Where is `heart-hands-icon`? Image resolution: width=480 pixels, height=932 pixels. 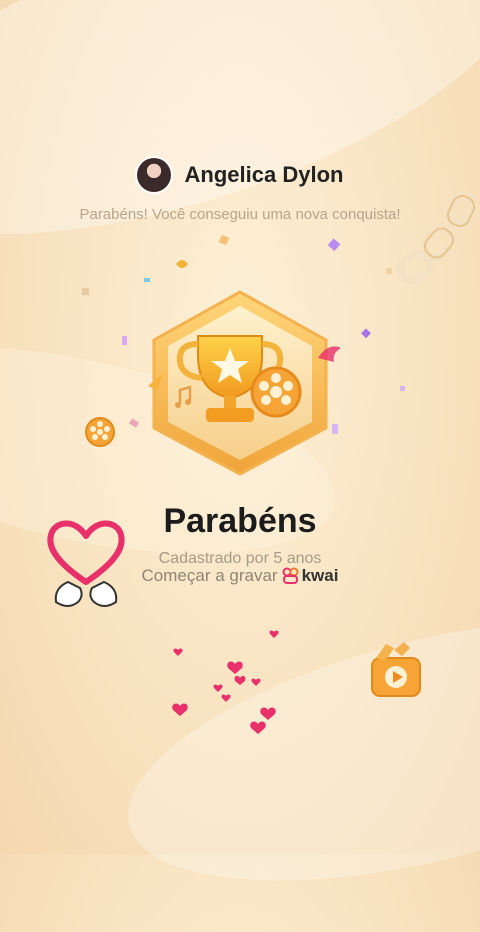
heart-hands-icon is located at coordinates (86, 563).